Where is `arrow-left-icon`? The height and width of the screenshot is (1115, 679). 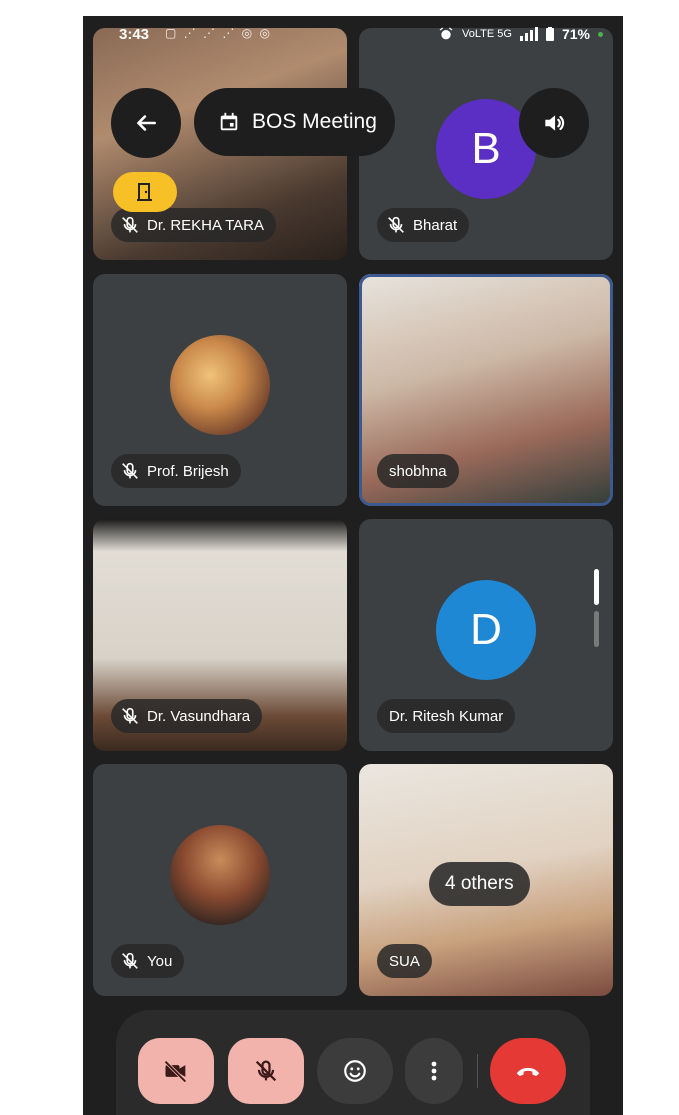 arrow-left-icon is located at coordinates (146, 123).